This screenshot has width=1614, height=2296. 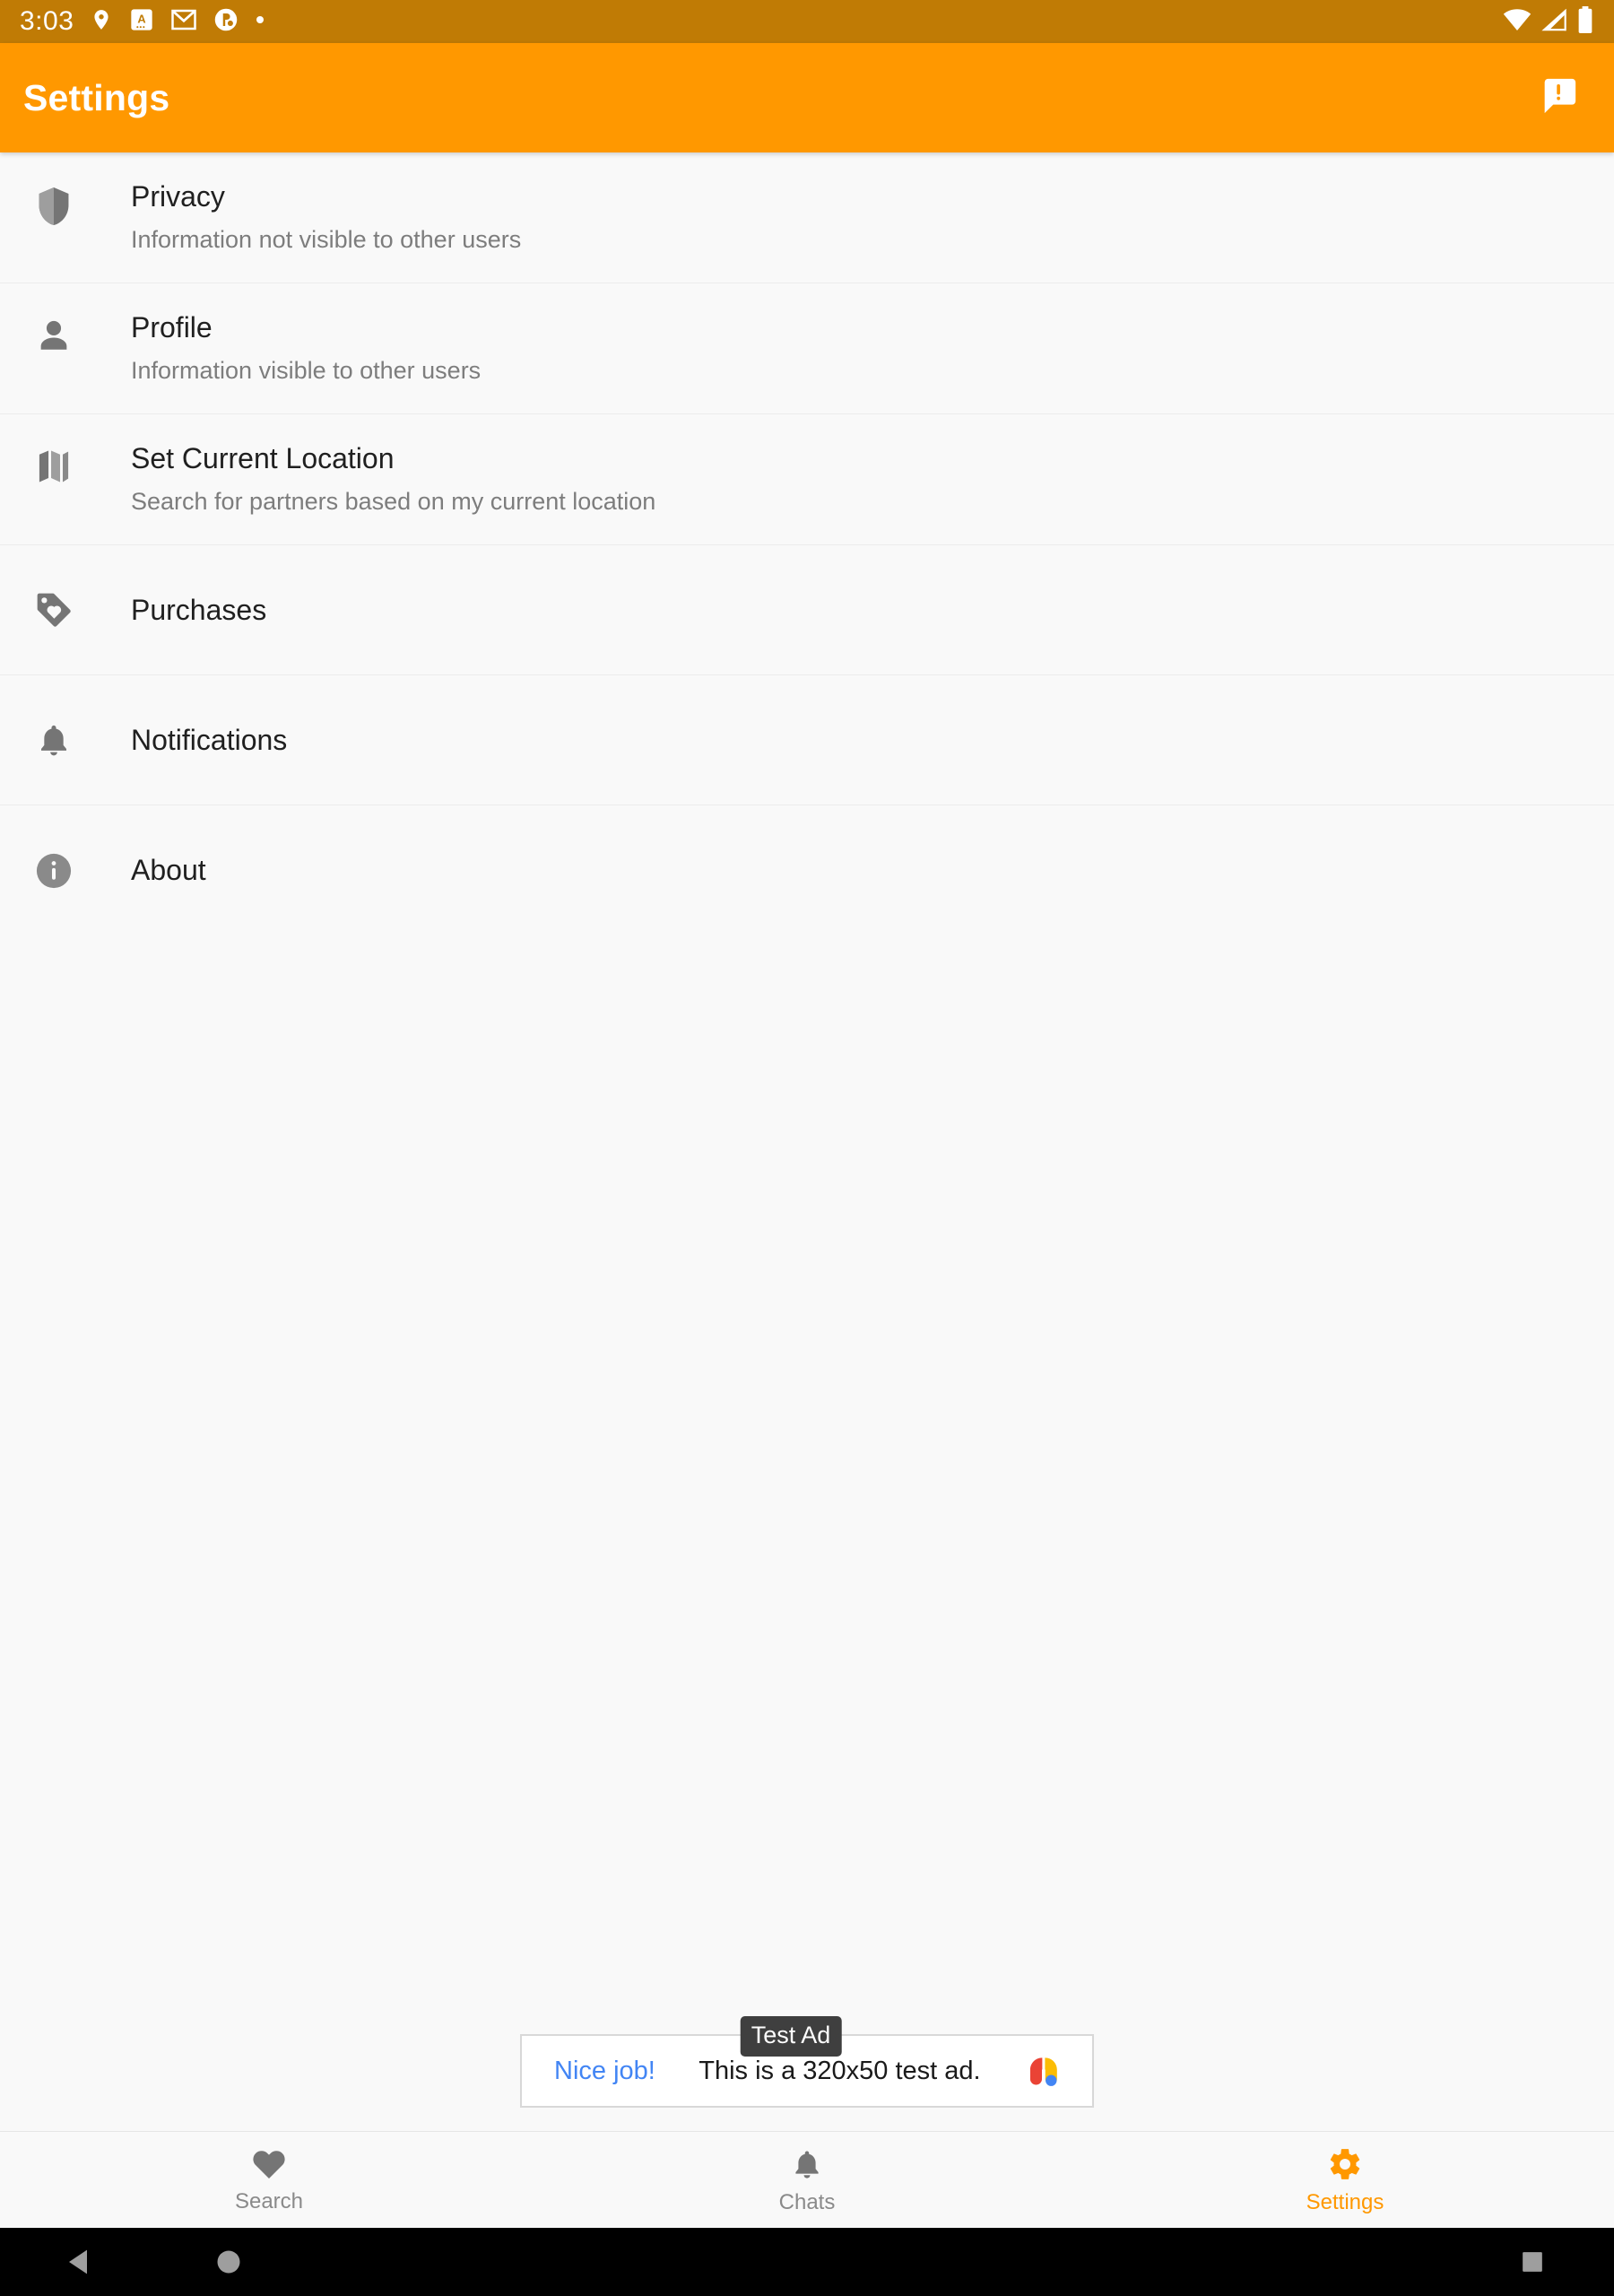 I want to click on authenticator-icon: A, so click(x=141, y=22).